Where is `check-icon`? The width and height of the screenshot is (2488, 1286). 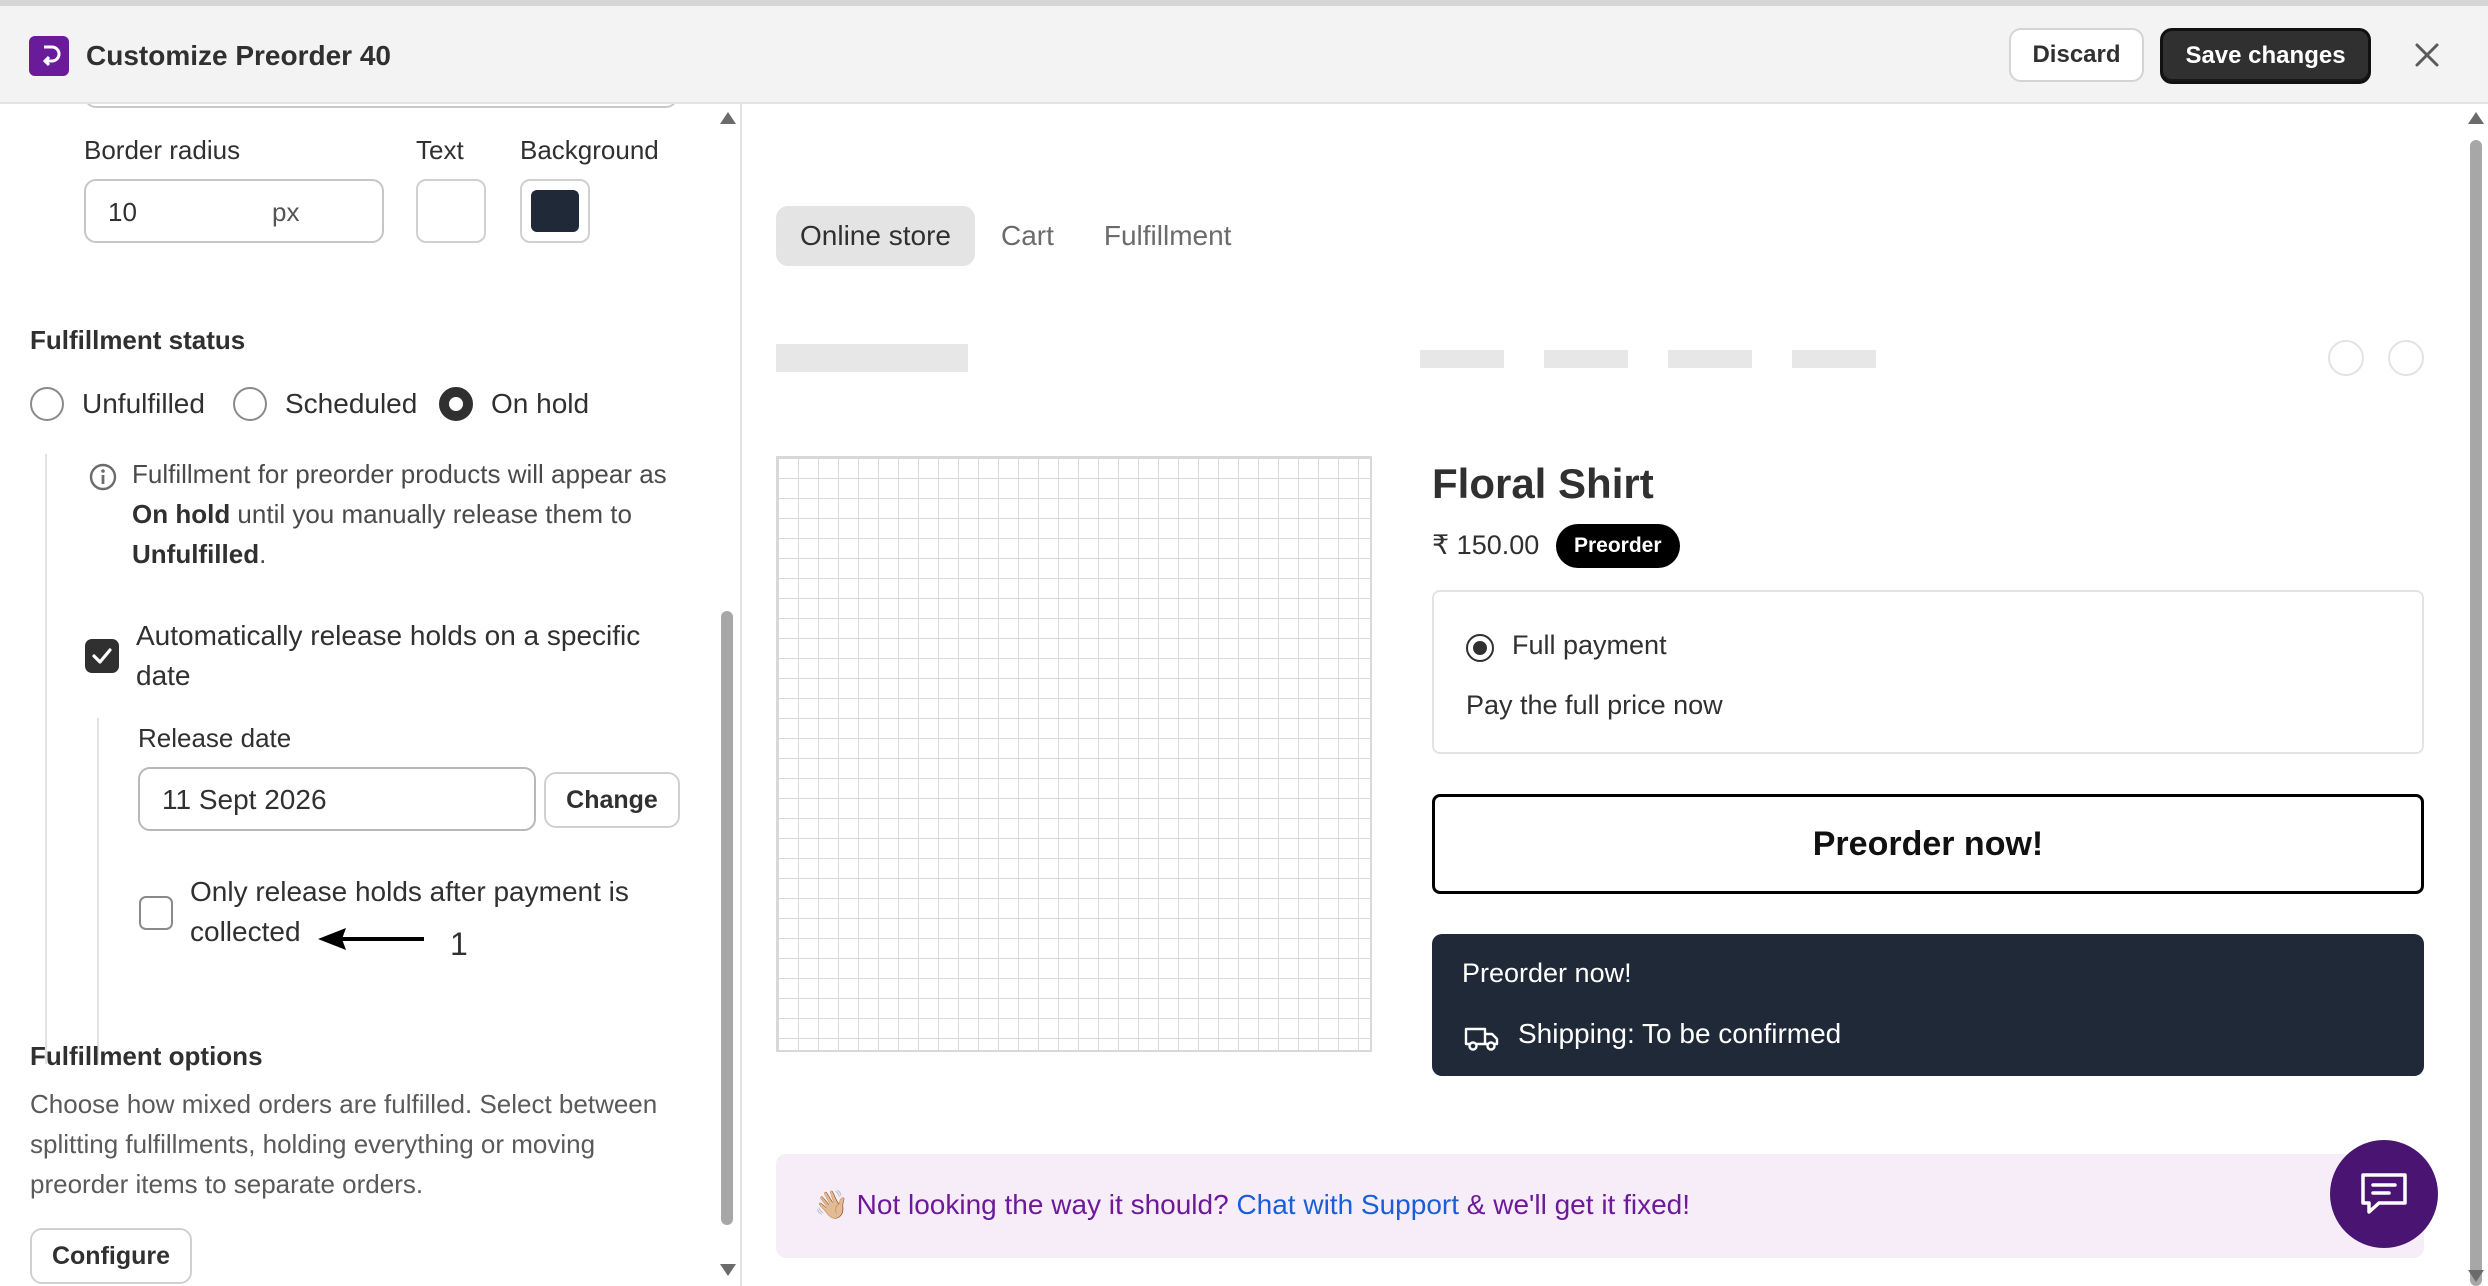
check-icon is located at coordinates (102, 656).